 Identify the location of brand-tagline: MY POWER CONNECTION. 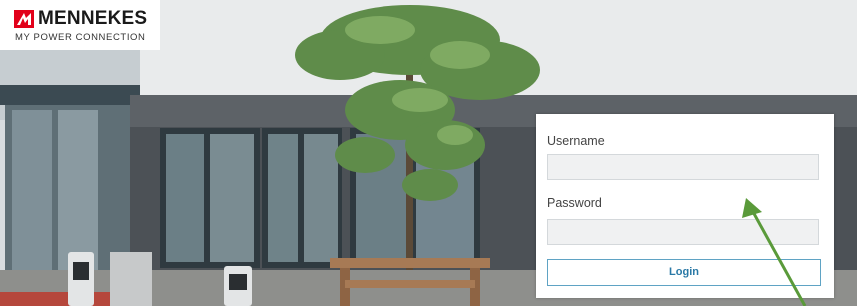
(80, 37).